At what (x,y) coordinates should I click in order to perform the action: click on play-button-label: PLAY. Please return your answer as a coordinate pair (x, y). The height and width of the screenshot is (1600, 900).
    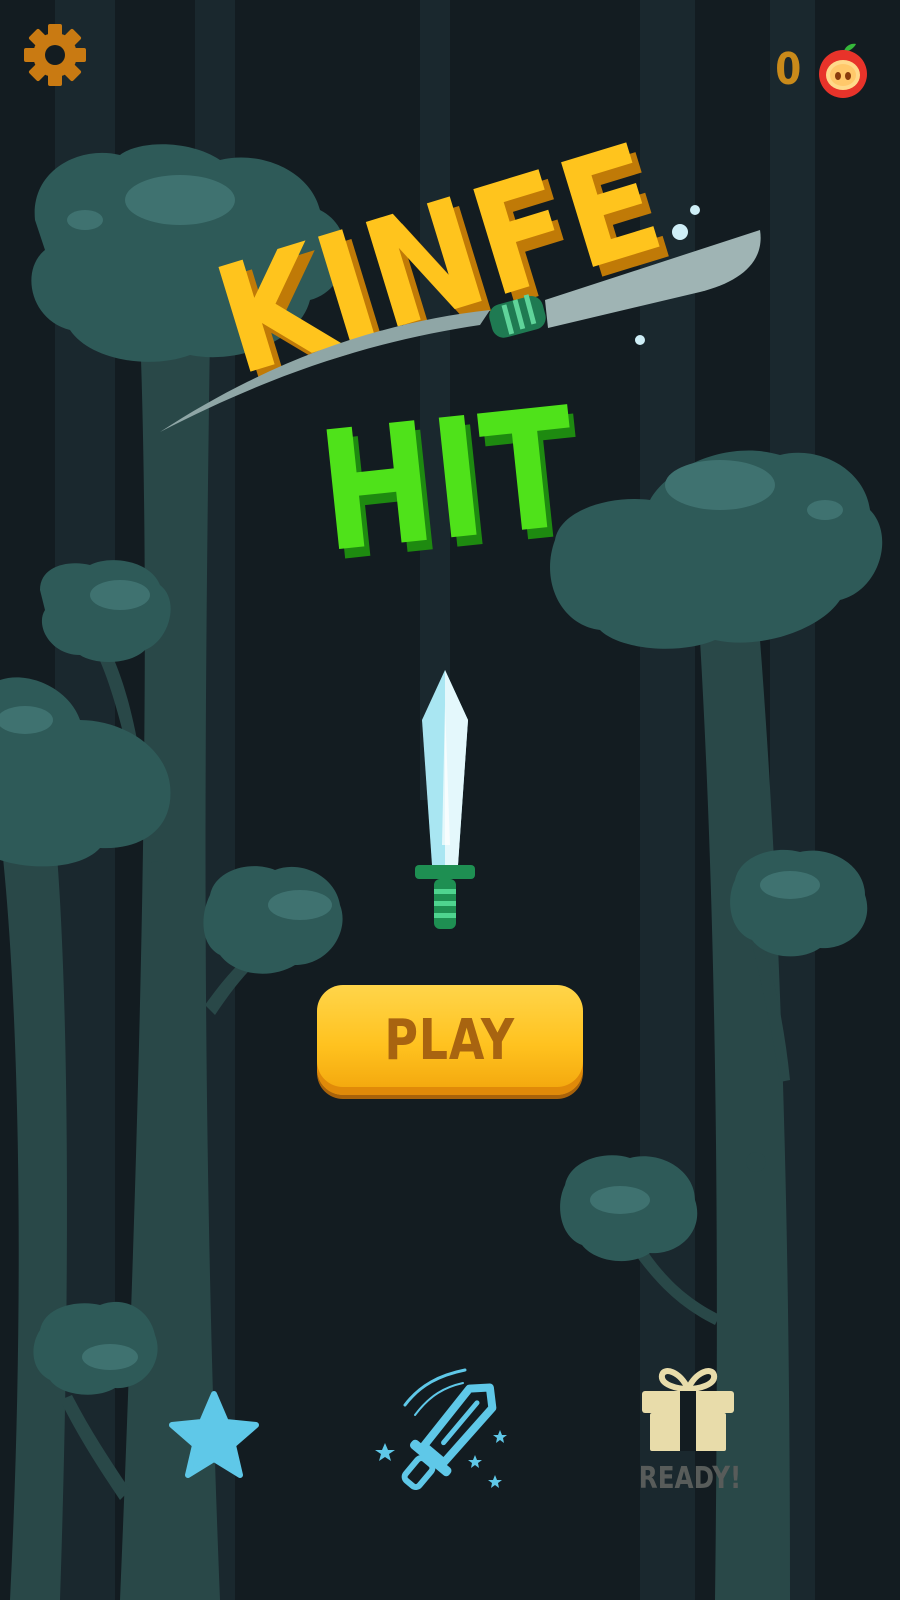
    Looking at the image, I should click on (450, 1040).